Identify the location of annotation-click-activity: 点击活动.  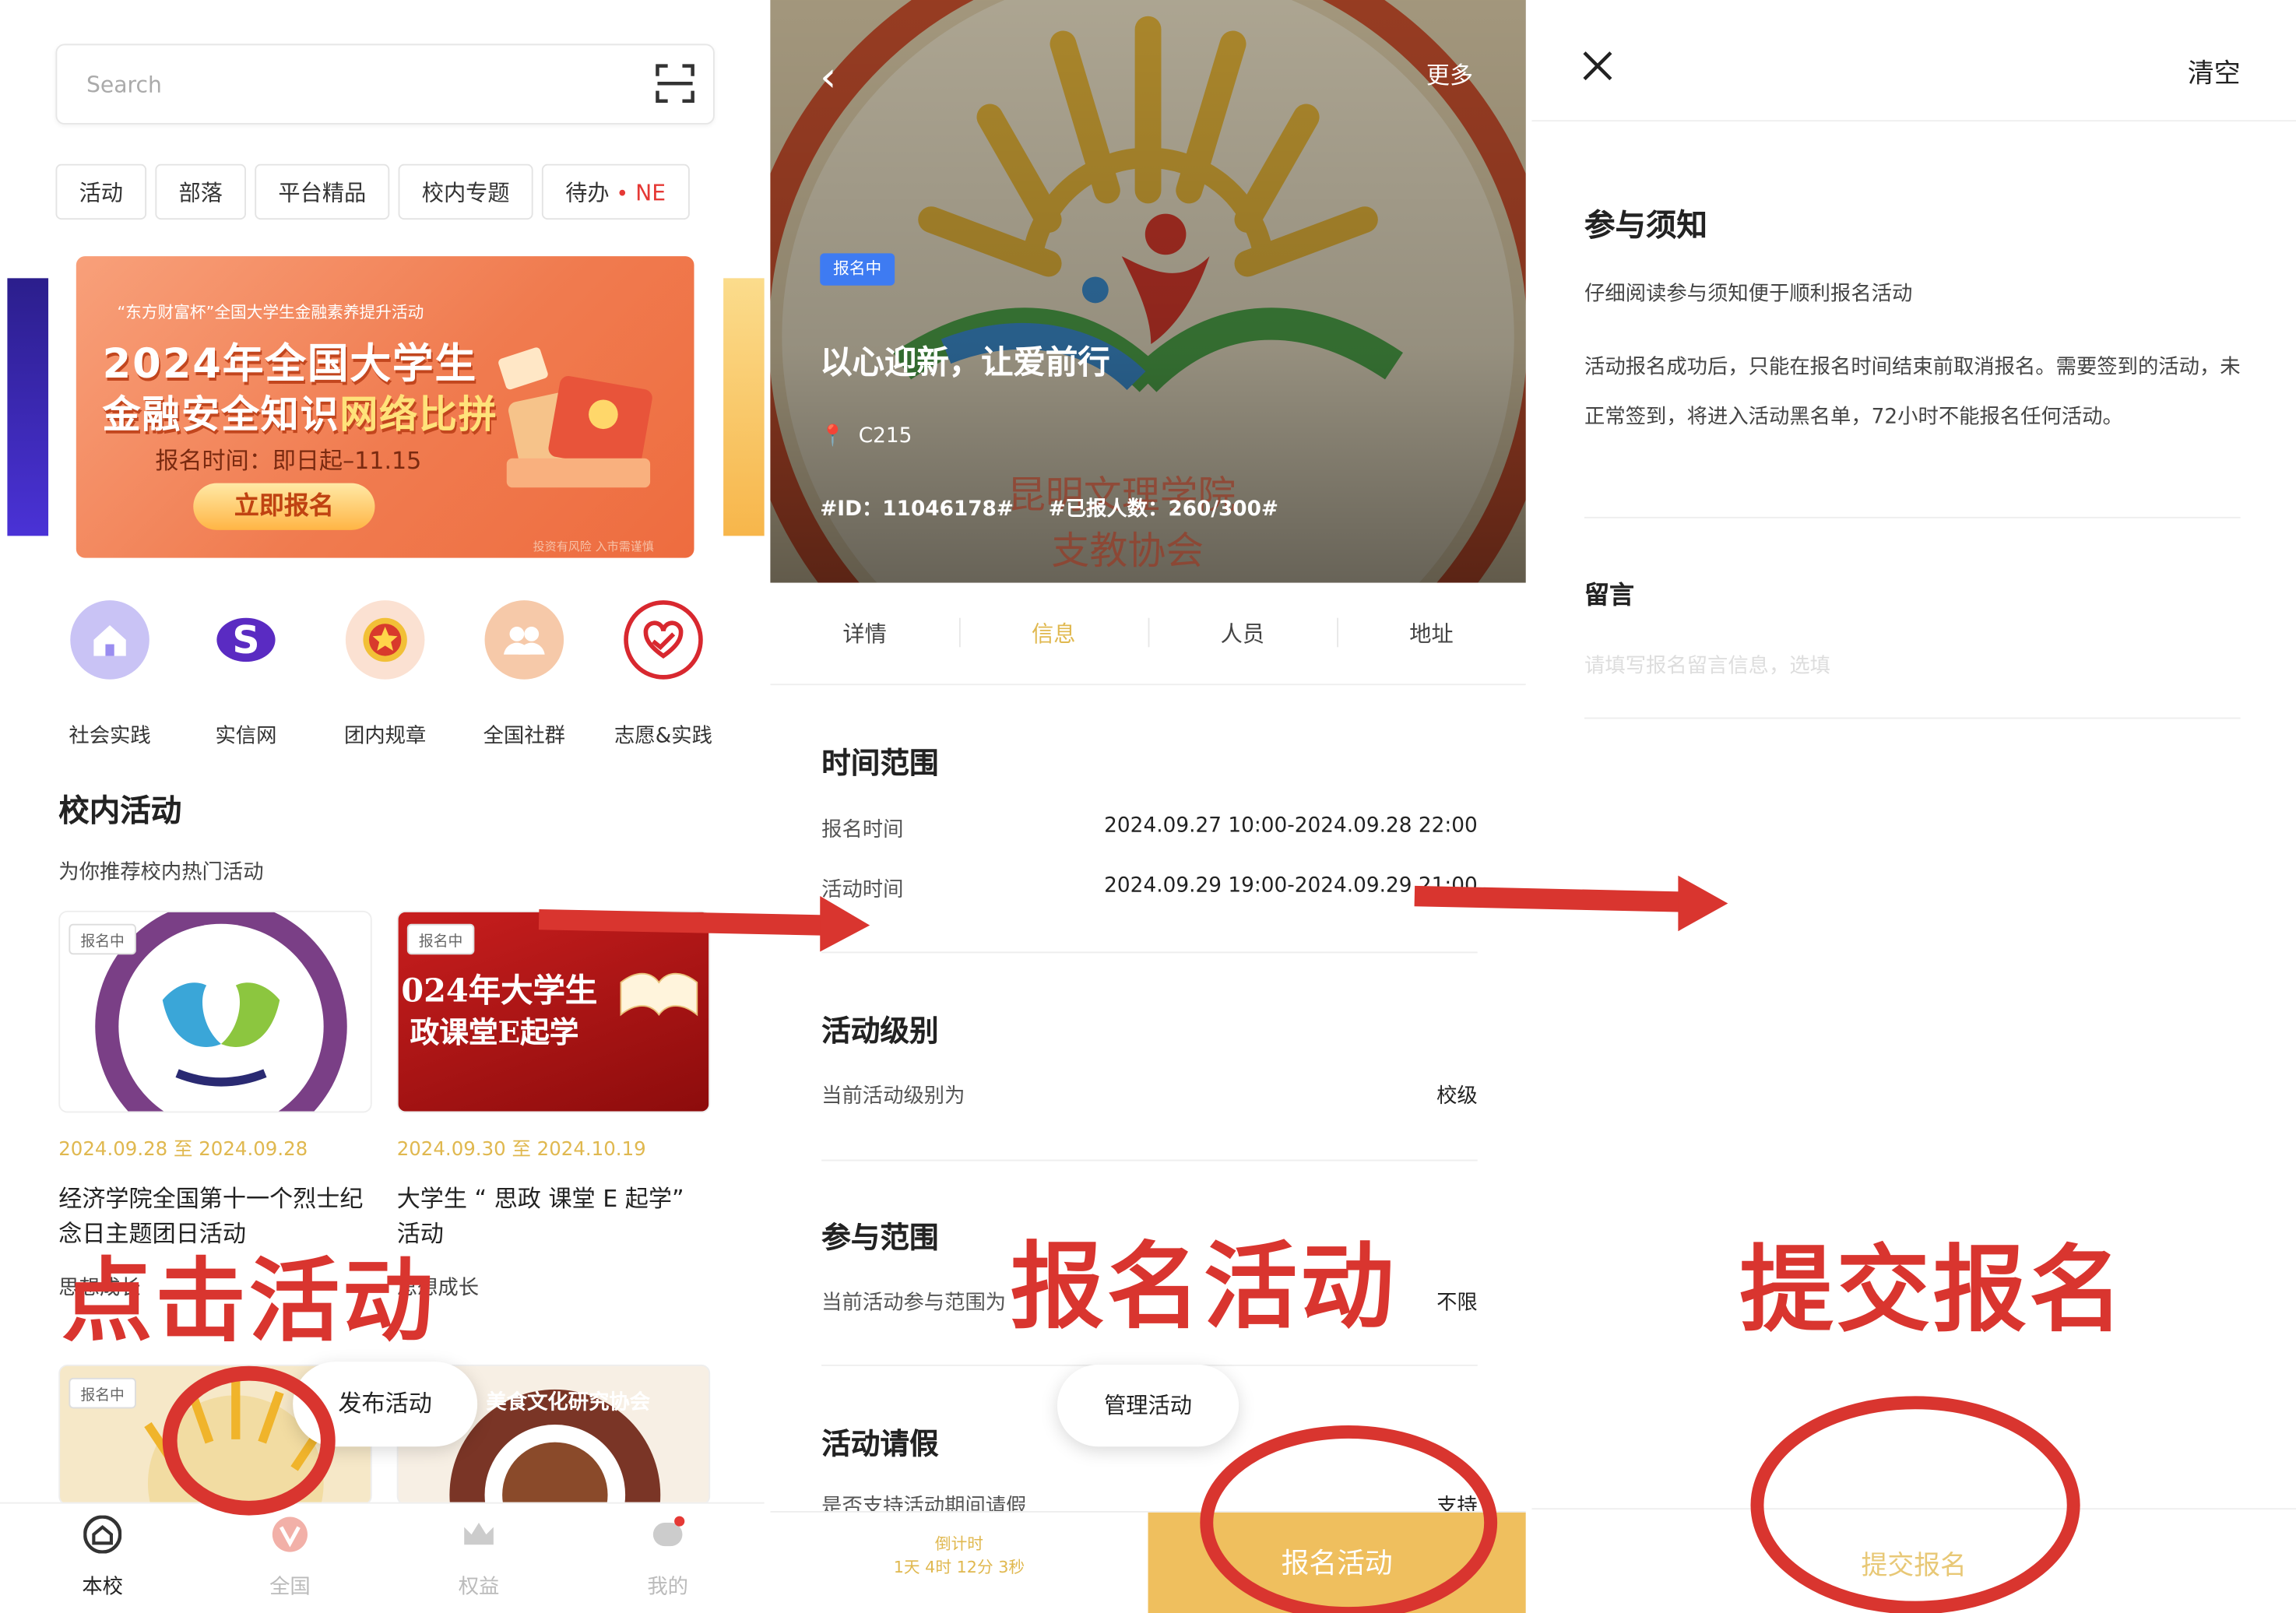
(249, 1301).